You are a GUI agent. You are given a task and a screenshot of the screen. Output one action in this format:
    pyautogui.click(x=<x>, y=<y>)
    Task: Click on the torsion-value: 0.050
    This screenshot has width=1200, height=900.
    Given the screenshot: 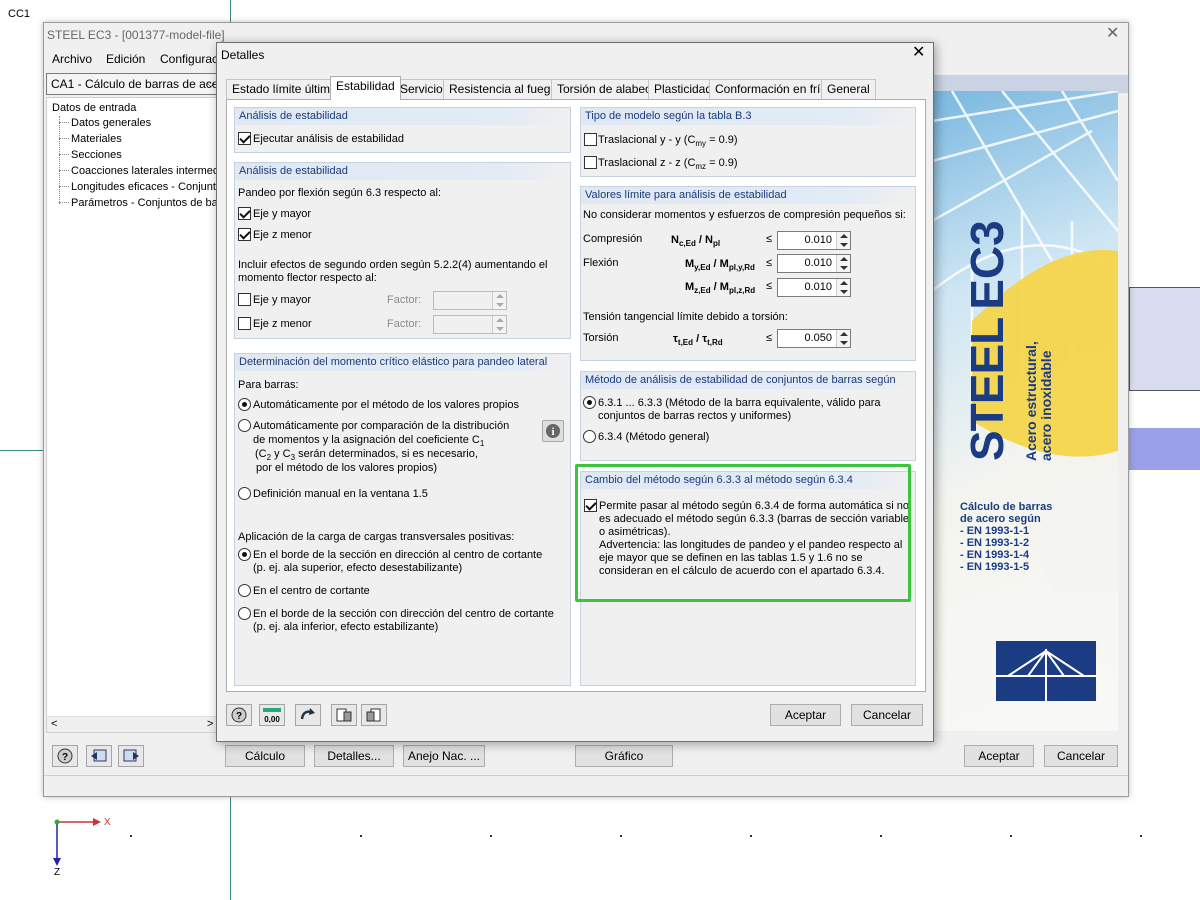 What is the action you would take?
    pyautogui.click(x=818, y=338)
    